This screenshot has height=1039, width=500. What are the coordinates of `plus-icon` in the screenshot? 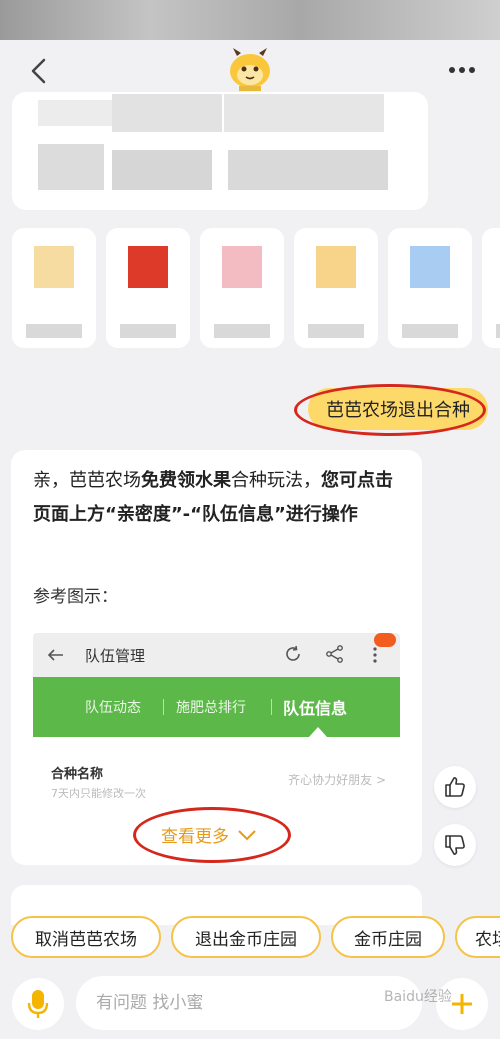 It's located at (462, 1004).